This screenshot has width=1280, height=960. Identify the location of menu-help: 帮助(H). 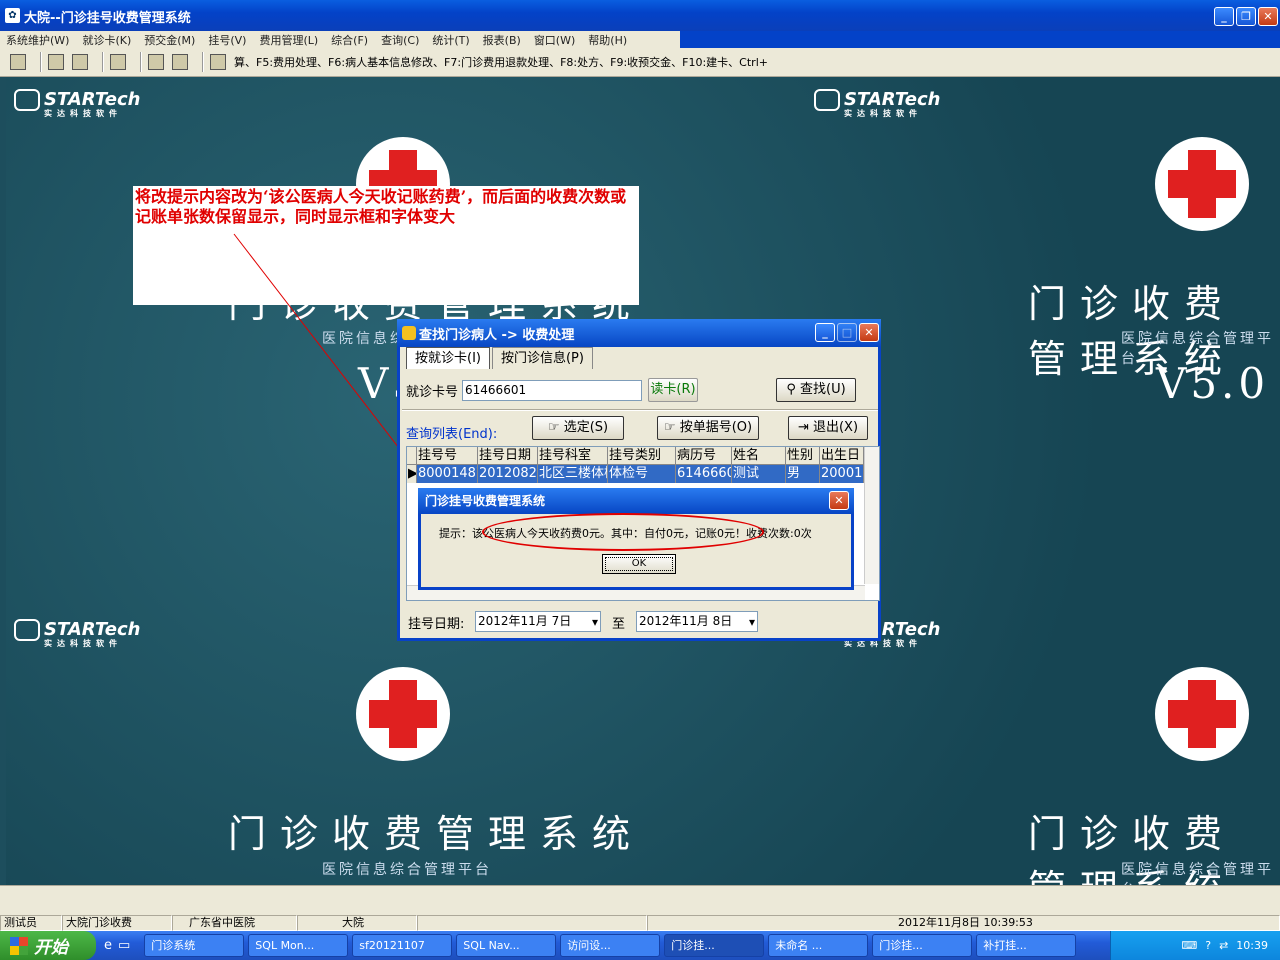
(607, 40).